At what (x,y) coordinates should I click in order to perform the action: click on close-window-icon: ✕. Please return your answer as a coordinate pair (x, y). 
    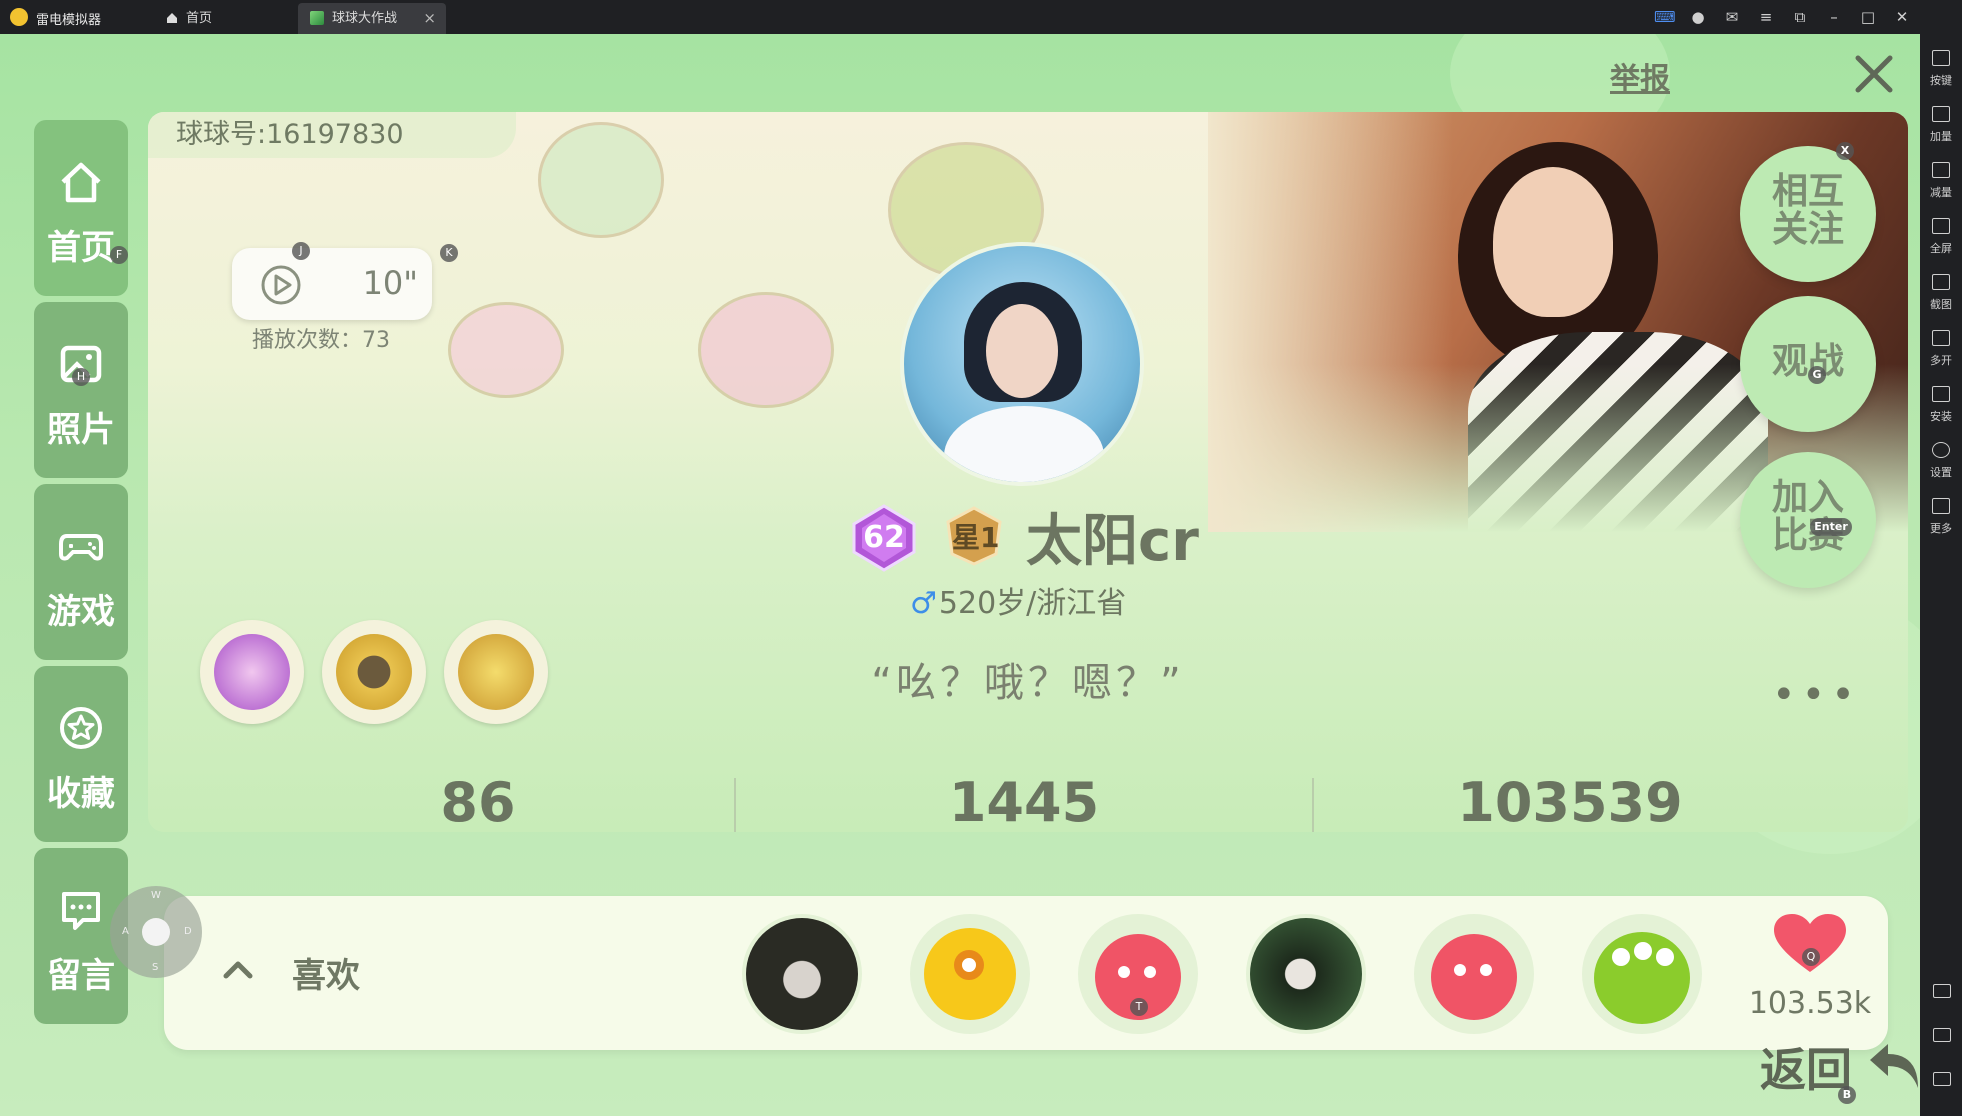
    Looking at the image, I should click on (1902, 17).